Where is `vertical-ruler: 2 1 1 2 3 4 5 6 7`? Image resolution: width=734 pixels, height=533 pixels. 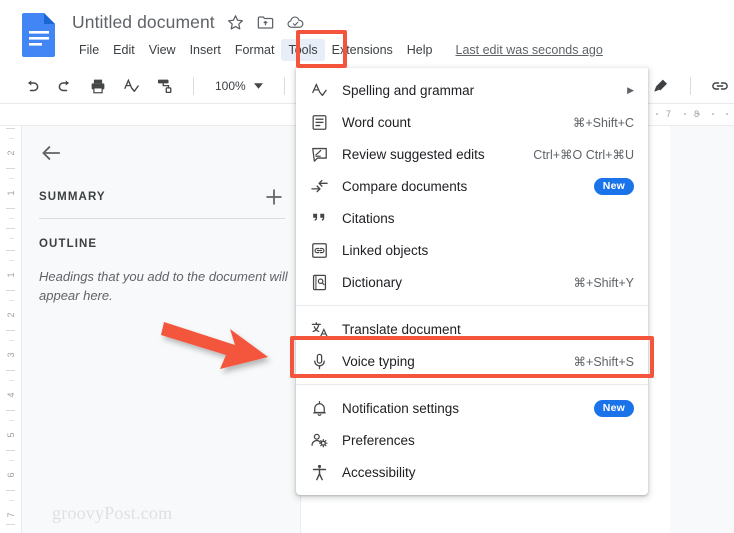 vertical-ruler: 2 1 1 2 3 4 5 6 7 is located at coordinates (11, 329).